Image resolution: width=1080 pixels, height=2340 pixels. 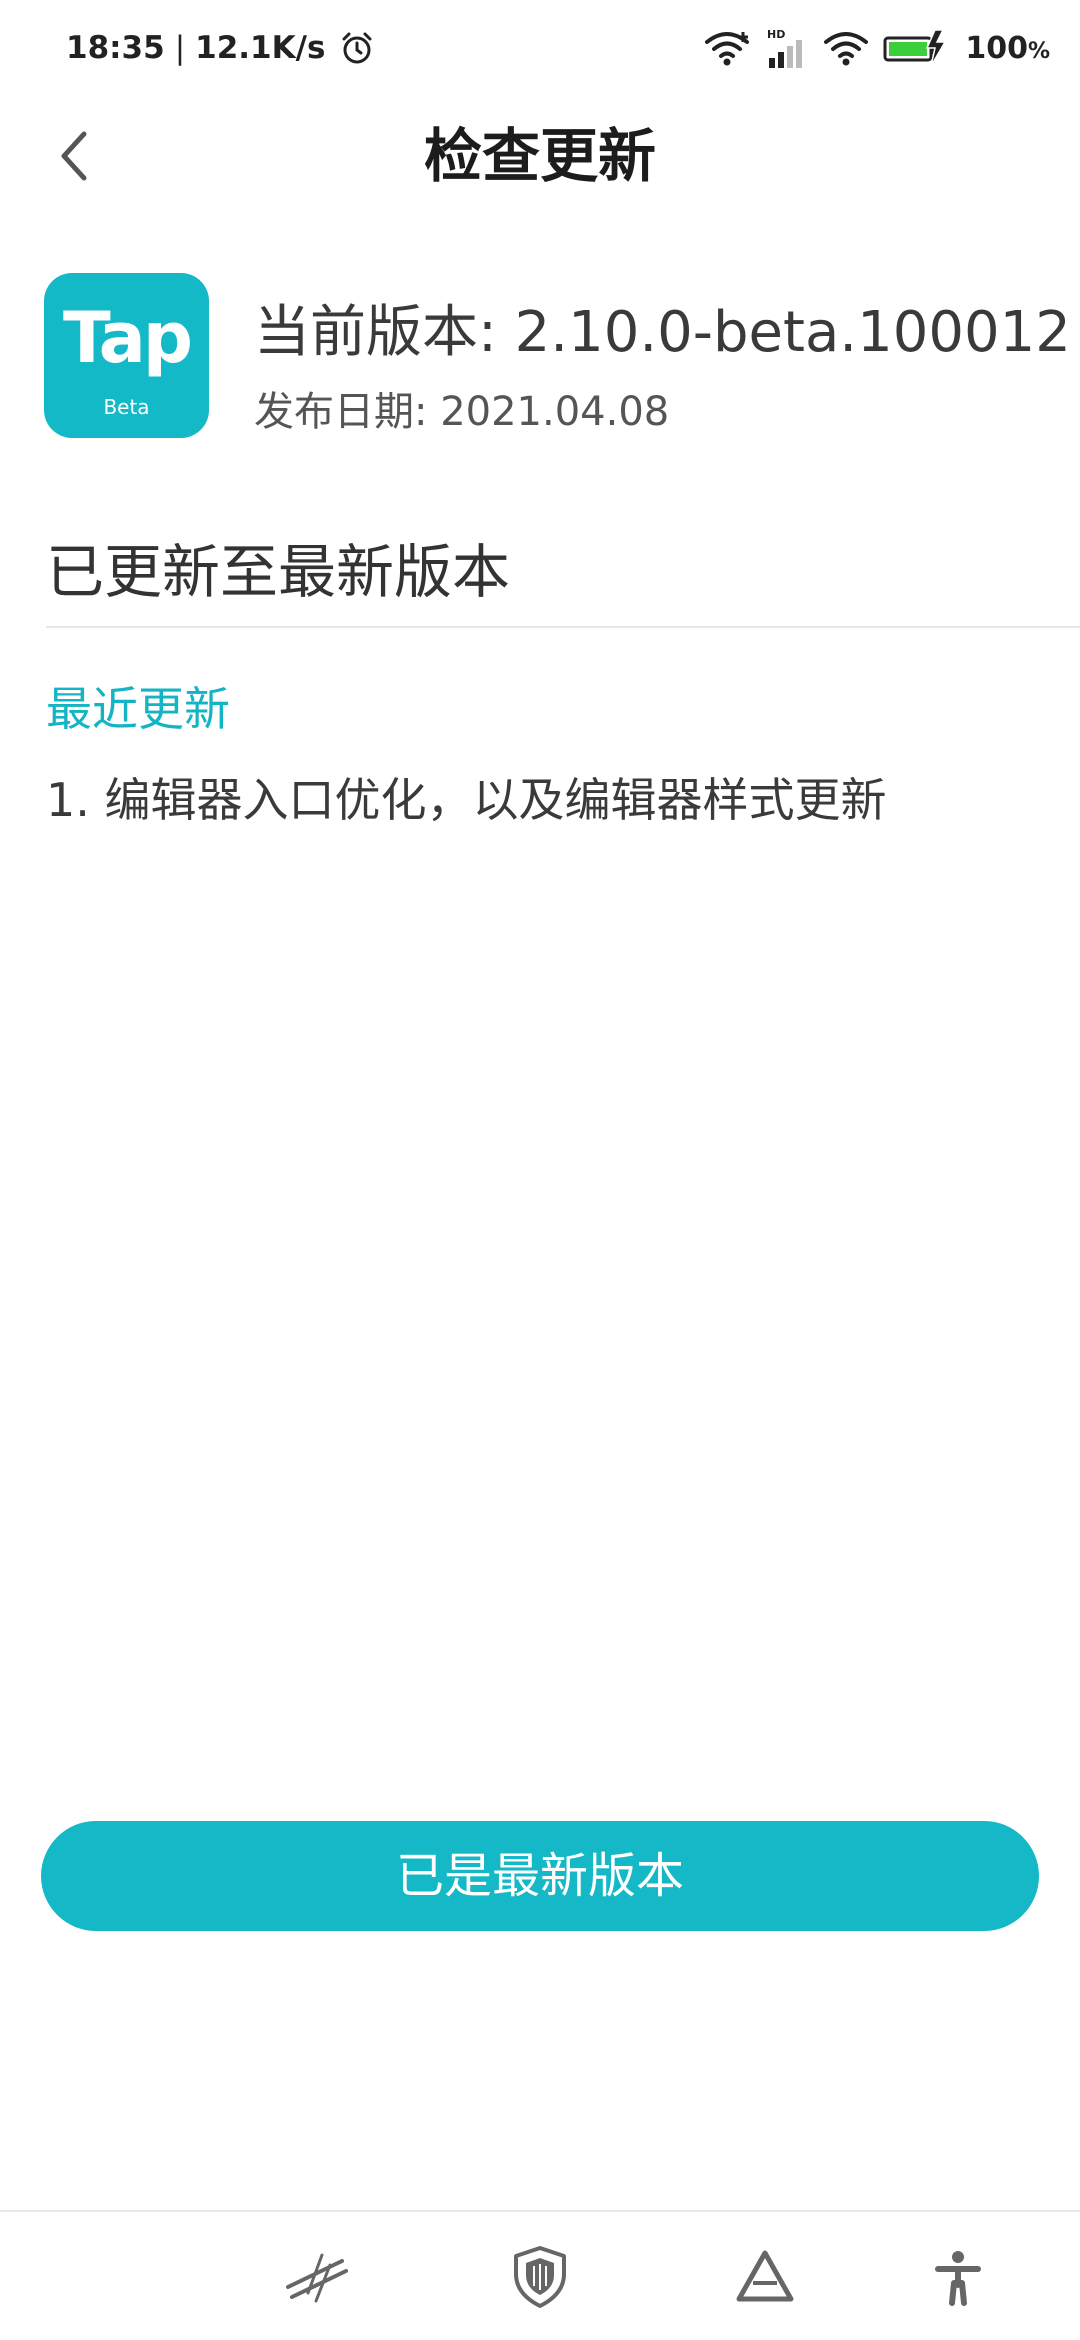 I want to click on nav-item-slash, so click(x=317, y=2277).